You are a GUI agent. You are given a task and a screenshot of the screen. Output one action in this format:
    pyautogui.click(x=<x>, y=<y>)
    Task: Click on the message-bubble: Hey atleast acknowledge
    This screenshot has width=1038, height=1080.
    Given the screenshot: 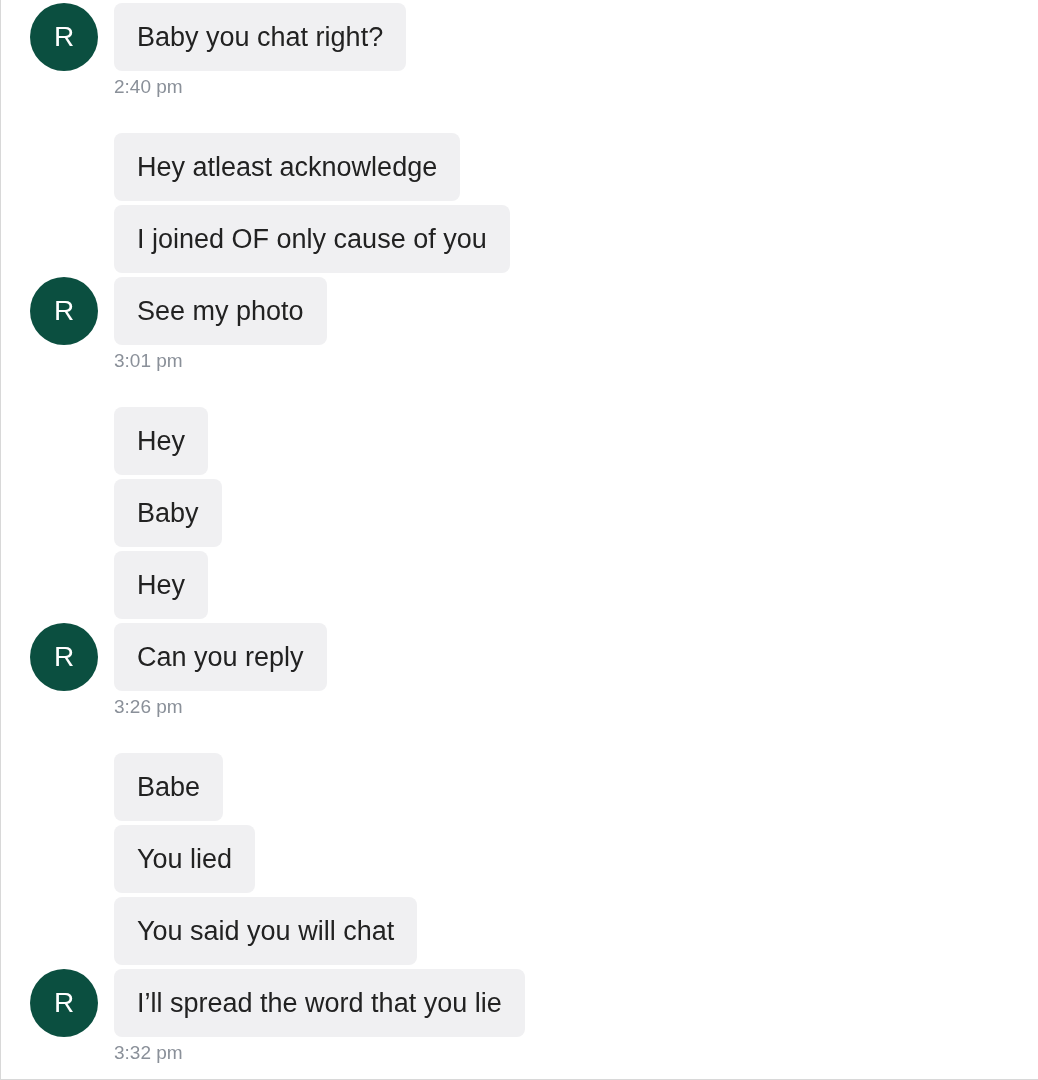 What is the action you would take?
    pyautogui.click(x=287, y=167)
    